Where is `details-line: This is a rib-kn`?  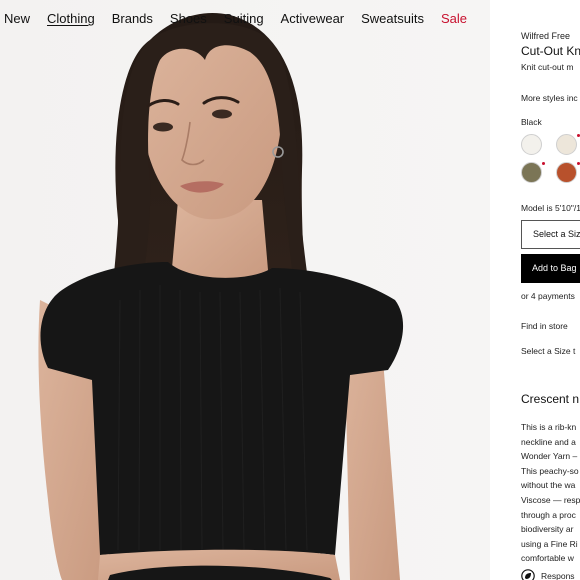
details-line: This is a rib-kn is located at coordinates (549, 427).